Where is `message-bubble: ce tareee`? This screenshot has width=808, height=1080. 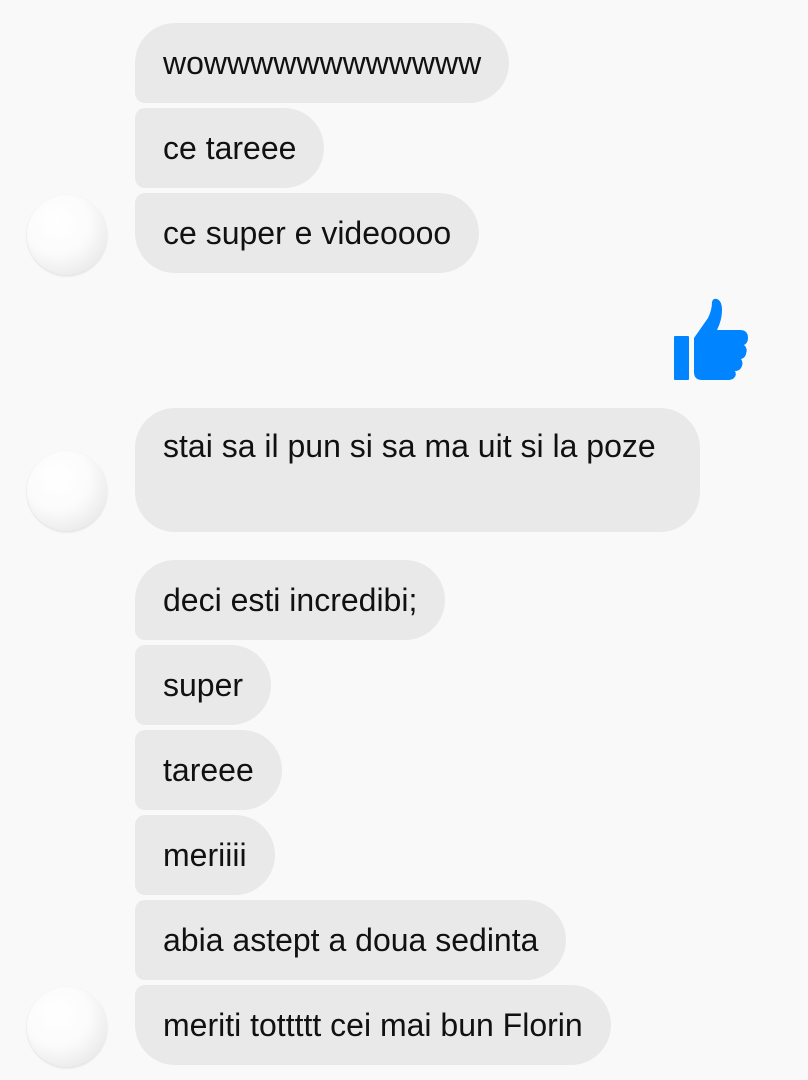 message-bubble: ce tareee is located at coordinates (230, 148).